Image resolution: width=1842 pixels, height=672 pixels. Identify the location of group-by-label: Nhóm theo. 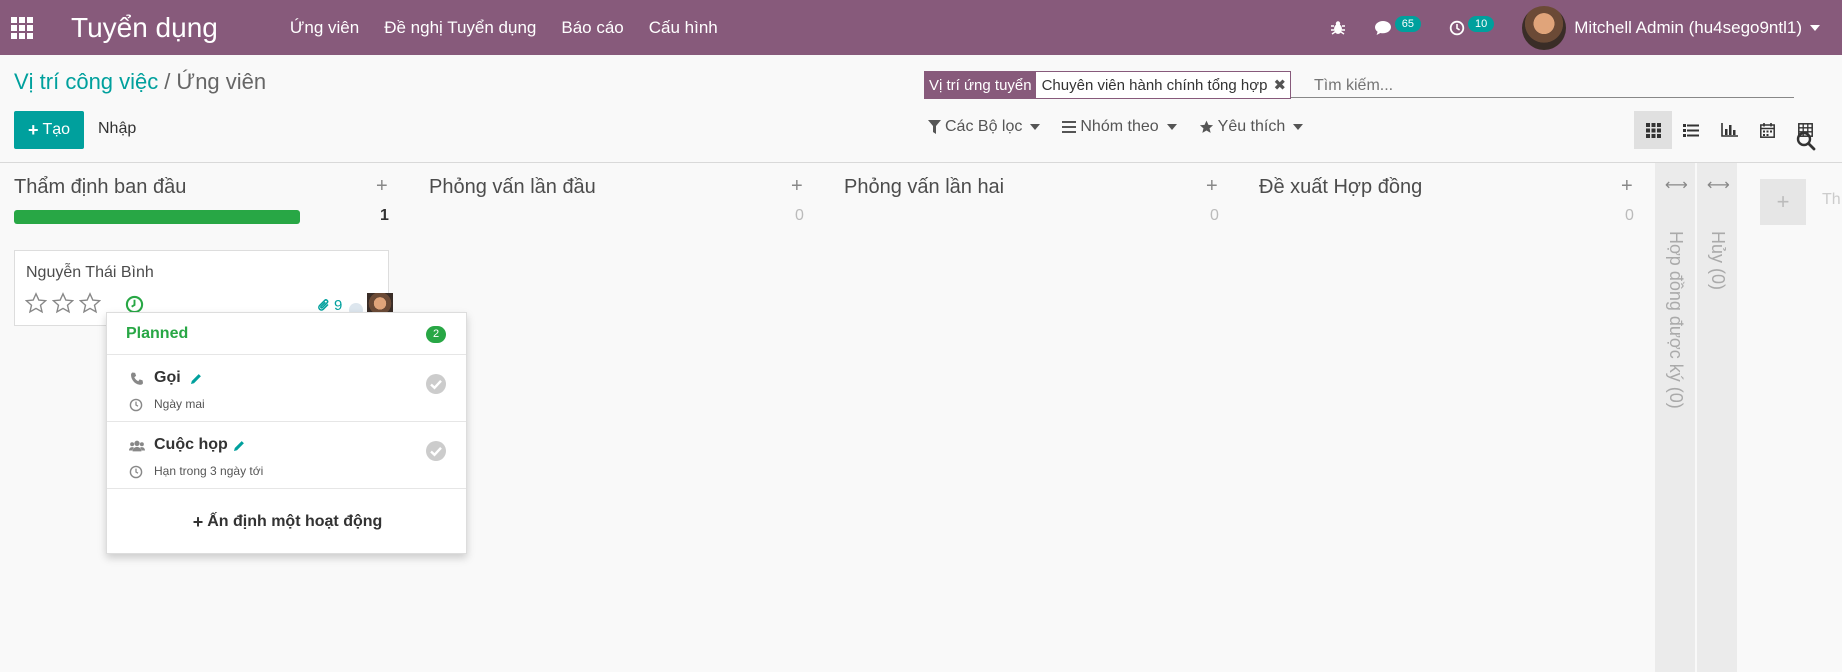
(1119, 126).